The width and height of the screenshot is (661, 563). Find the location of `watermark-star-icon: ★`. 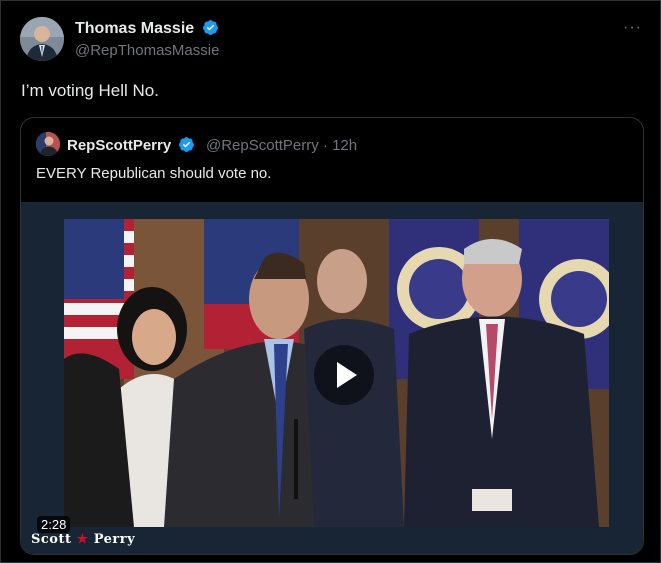

watermark-star-icon: ★ is located at coordinates (82, 539).